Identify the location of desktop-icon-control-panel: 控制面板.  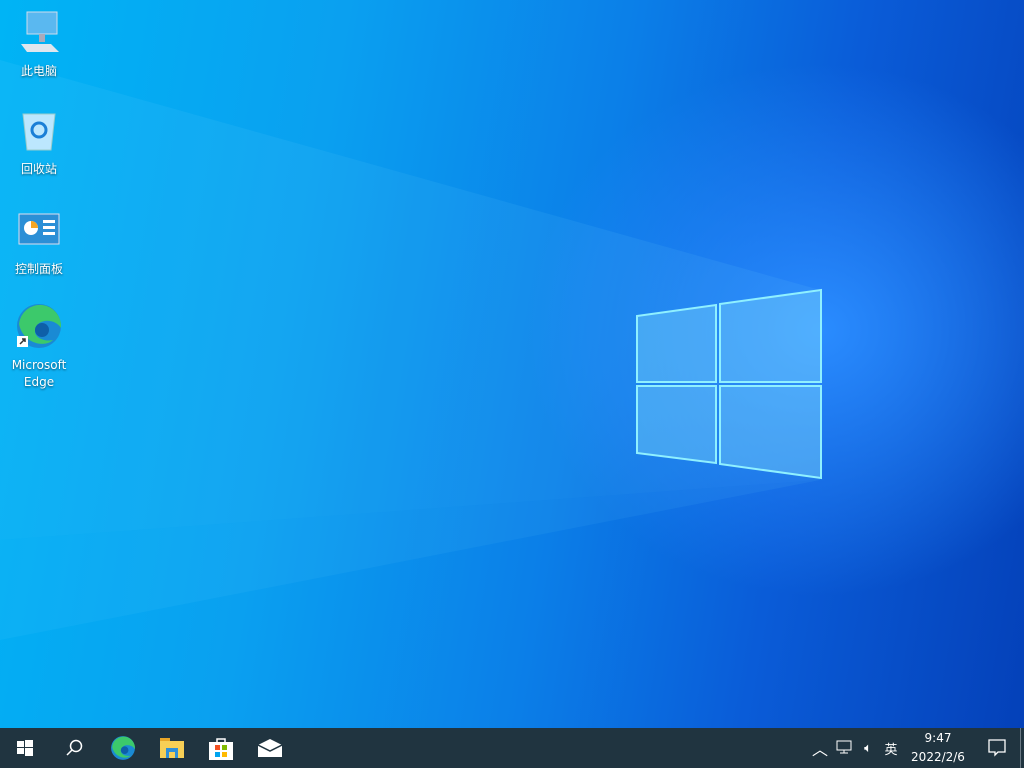
(39, 242).